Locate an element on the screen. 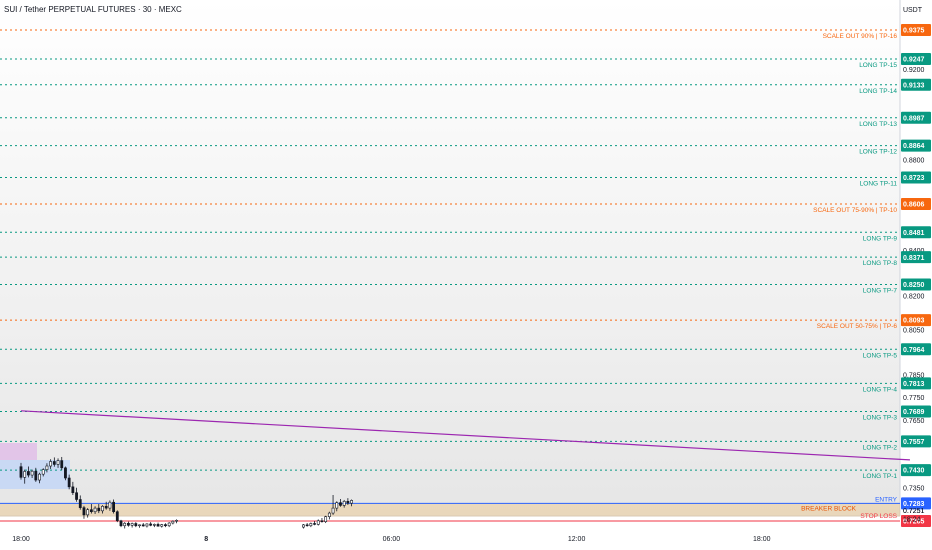  level-price-badge: 0.9133 is located at coordinates (916, 84).